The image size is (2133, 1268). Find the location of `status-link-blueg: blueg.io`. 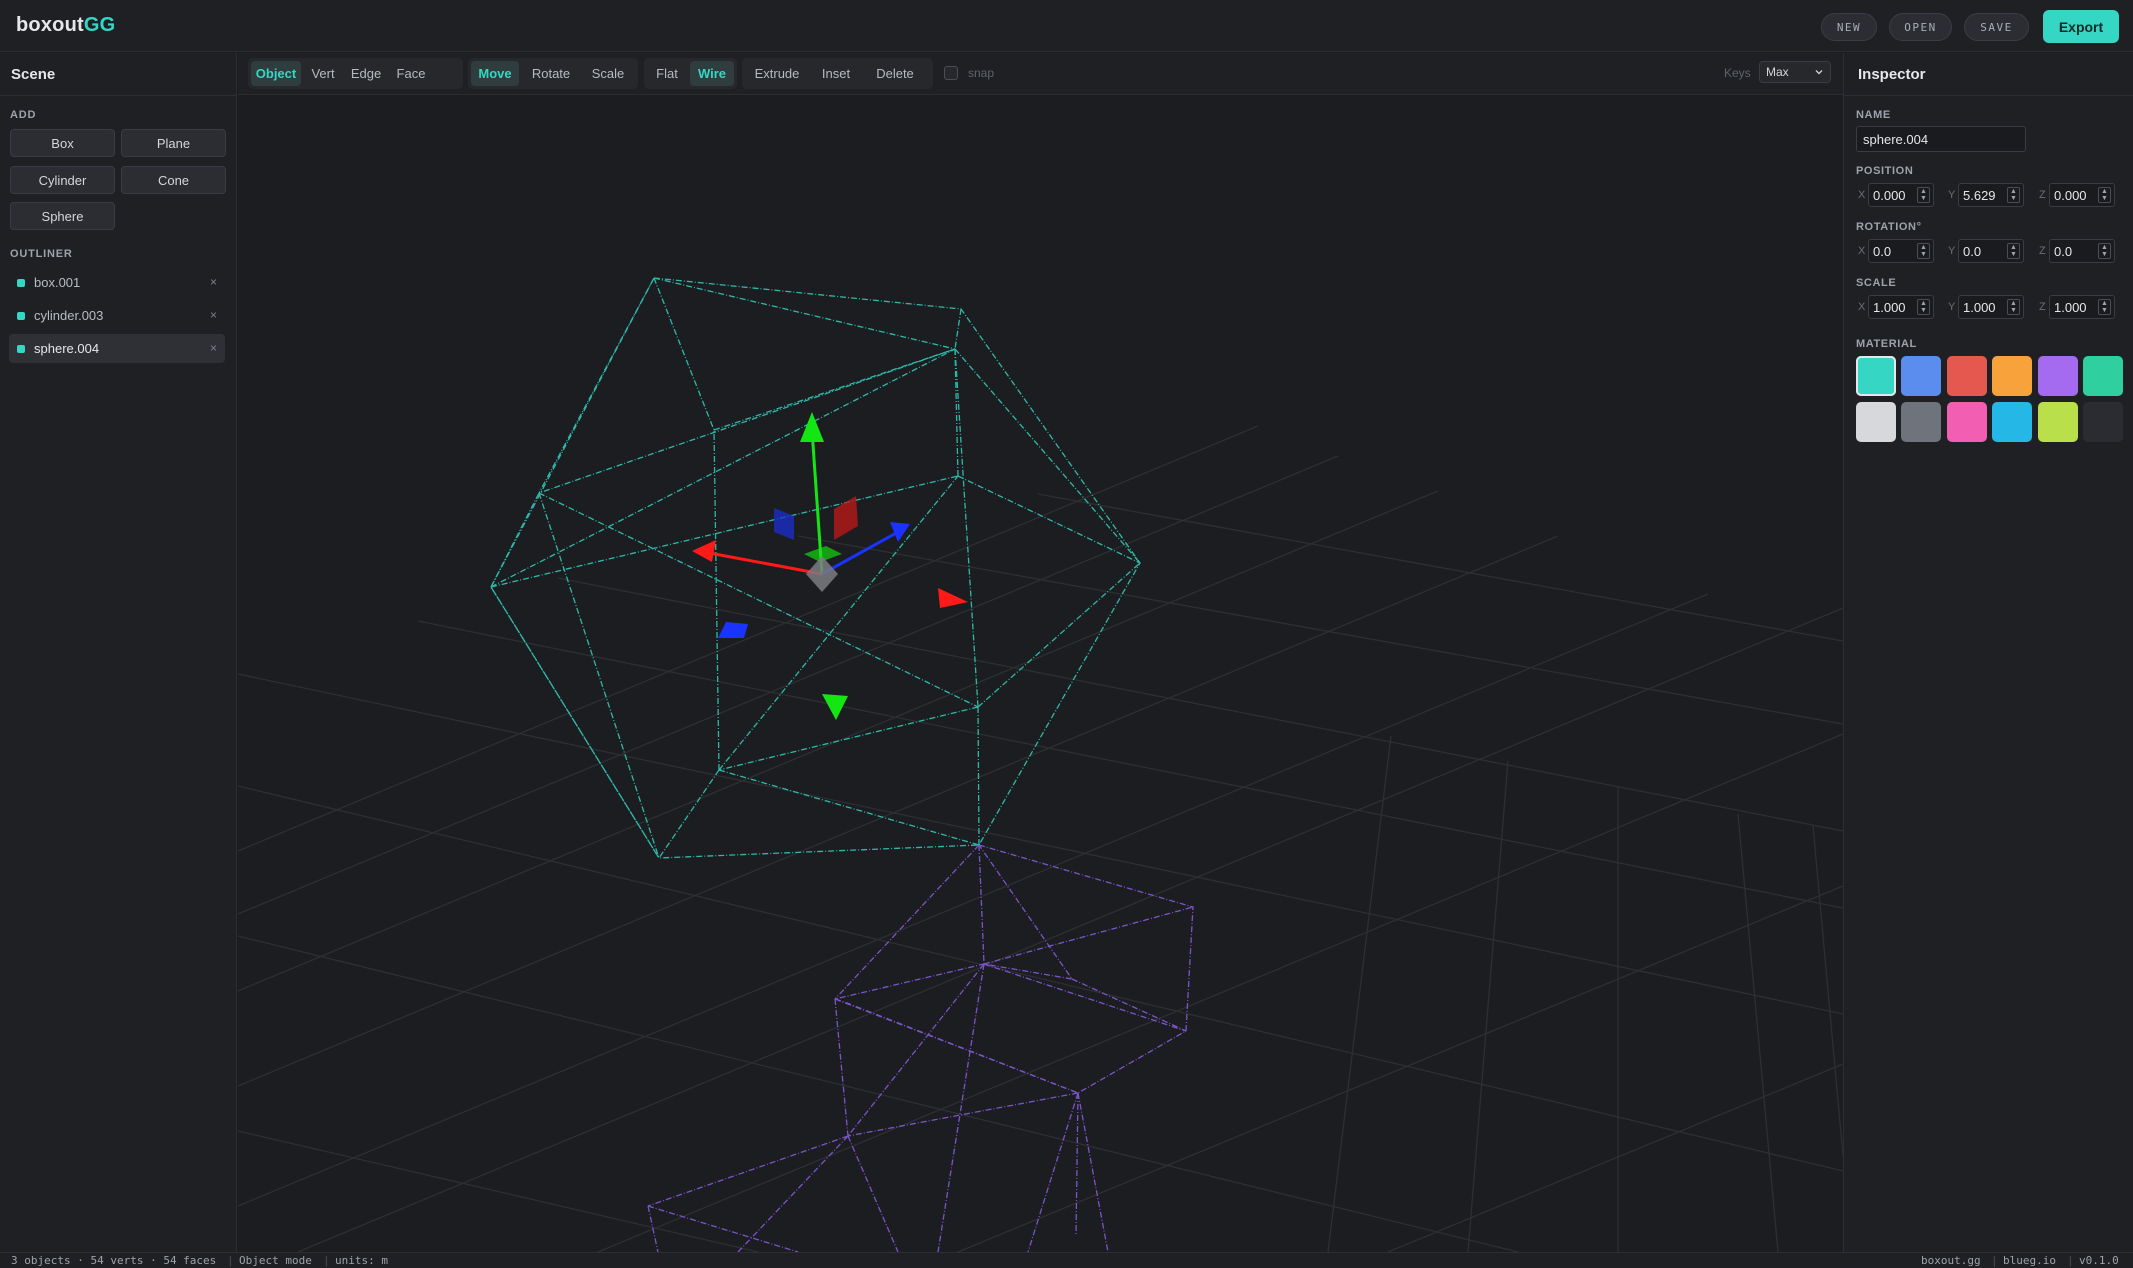

status-link-blueg: blueg.io is located at coordinates (2029, 1260).